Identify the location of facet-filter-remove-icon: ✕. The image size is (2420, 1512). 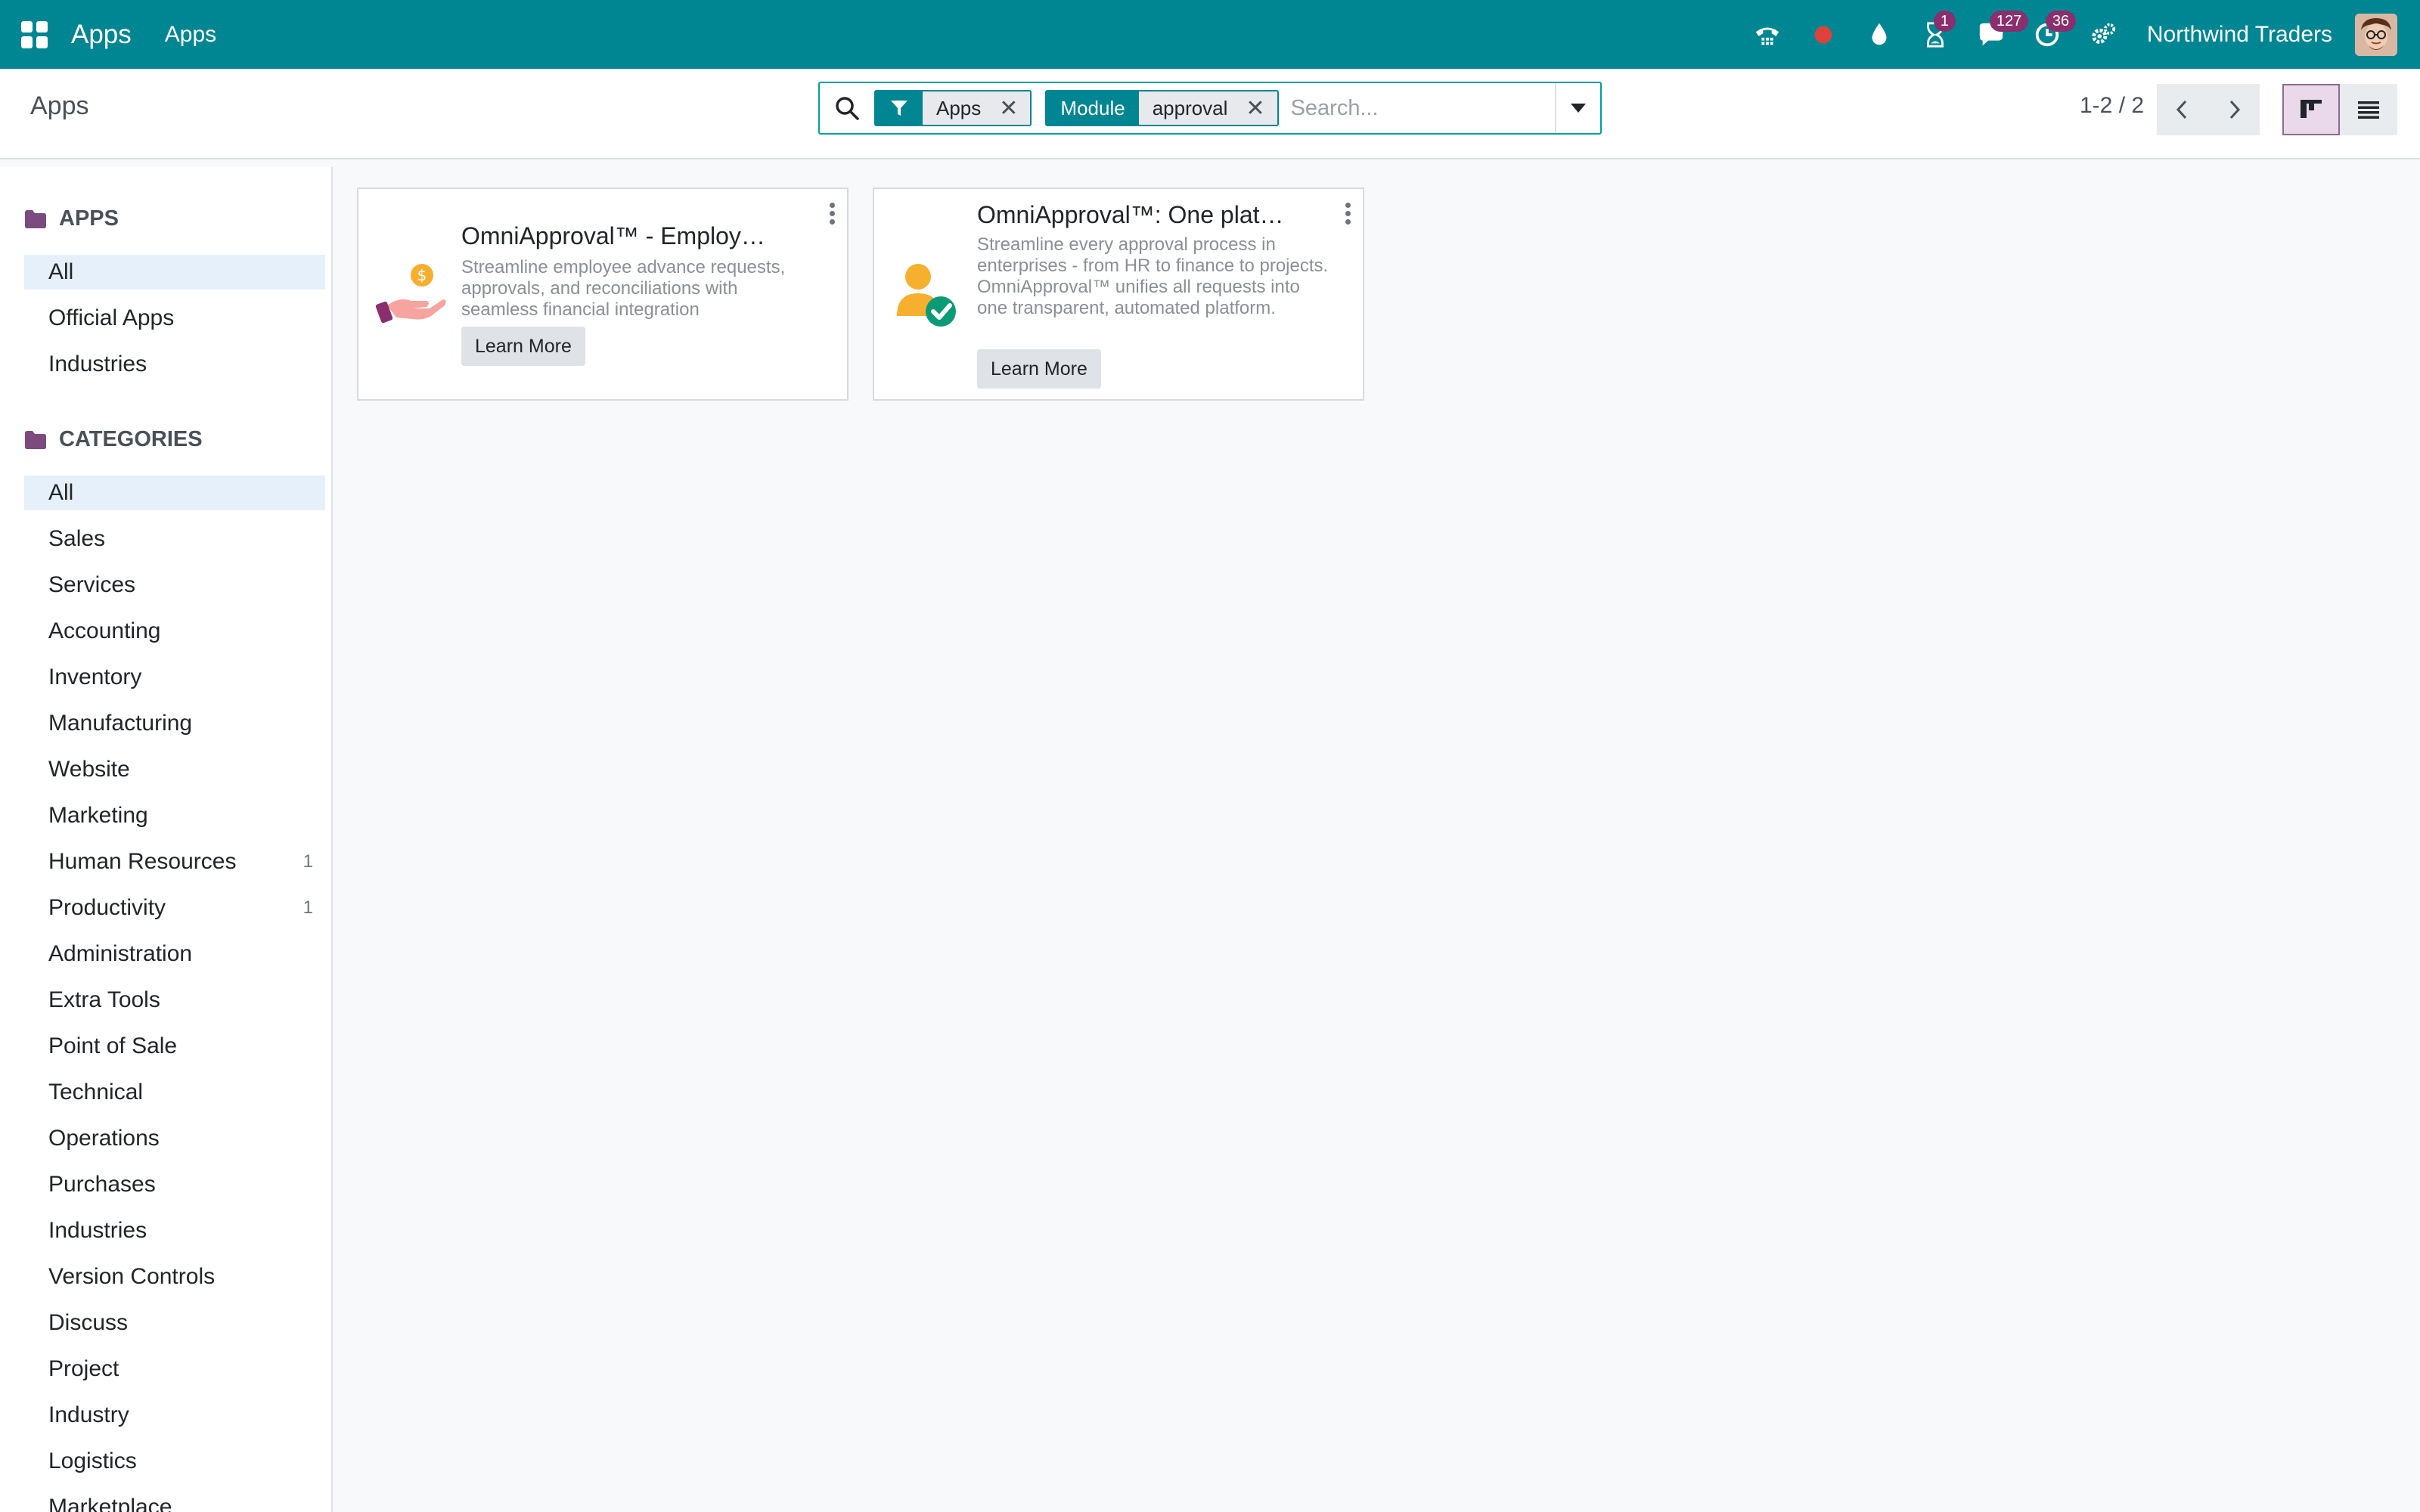
(1010, 108).